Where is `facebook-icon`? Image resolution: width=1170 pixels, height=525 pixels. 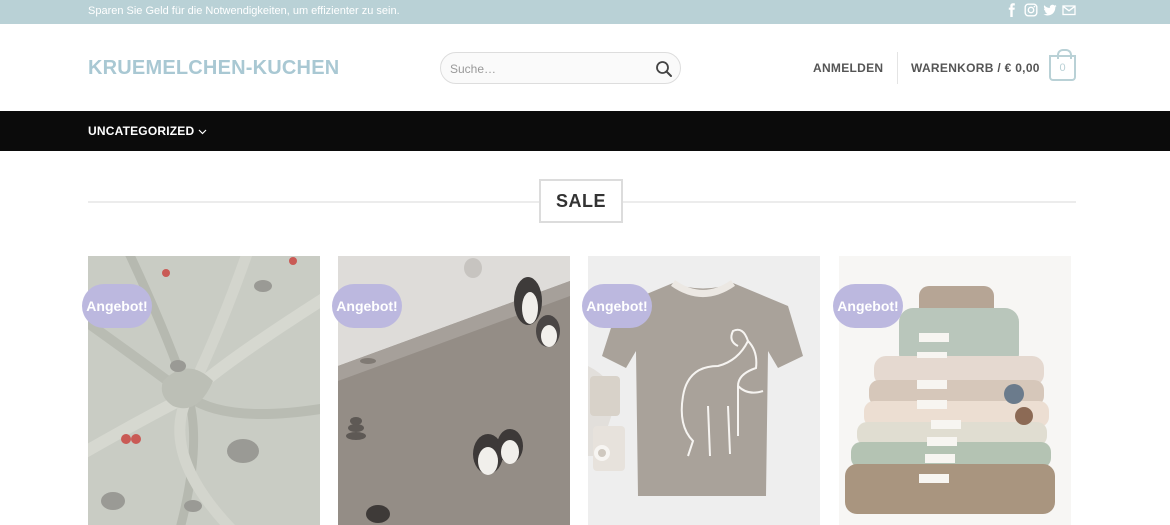 facebook-icon is located at coordinates (1012, 11).